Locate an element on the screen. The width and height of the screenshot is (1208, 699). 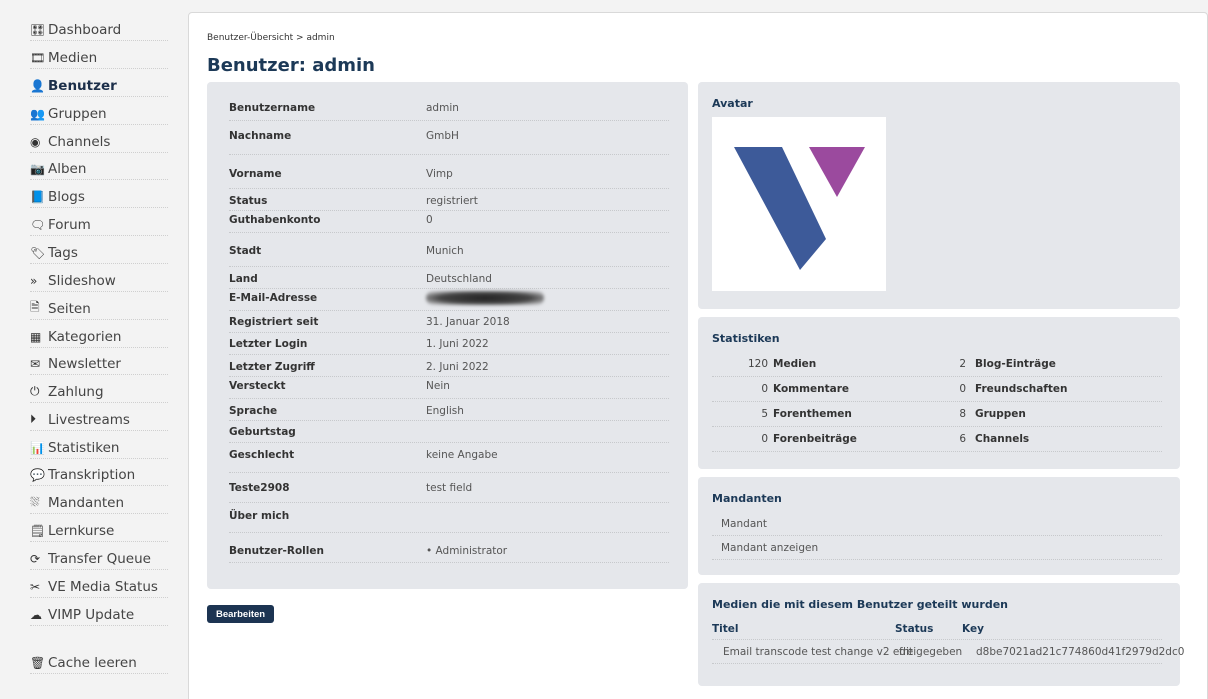
sidebar-item-19: ⟳ Transfer Queue is located at coordinates (99, 559).